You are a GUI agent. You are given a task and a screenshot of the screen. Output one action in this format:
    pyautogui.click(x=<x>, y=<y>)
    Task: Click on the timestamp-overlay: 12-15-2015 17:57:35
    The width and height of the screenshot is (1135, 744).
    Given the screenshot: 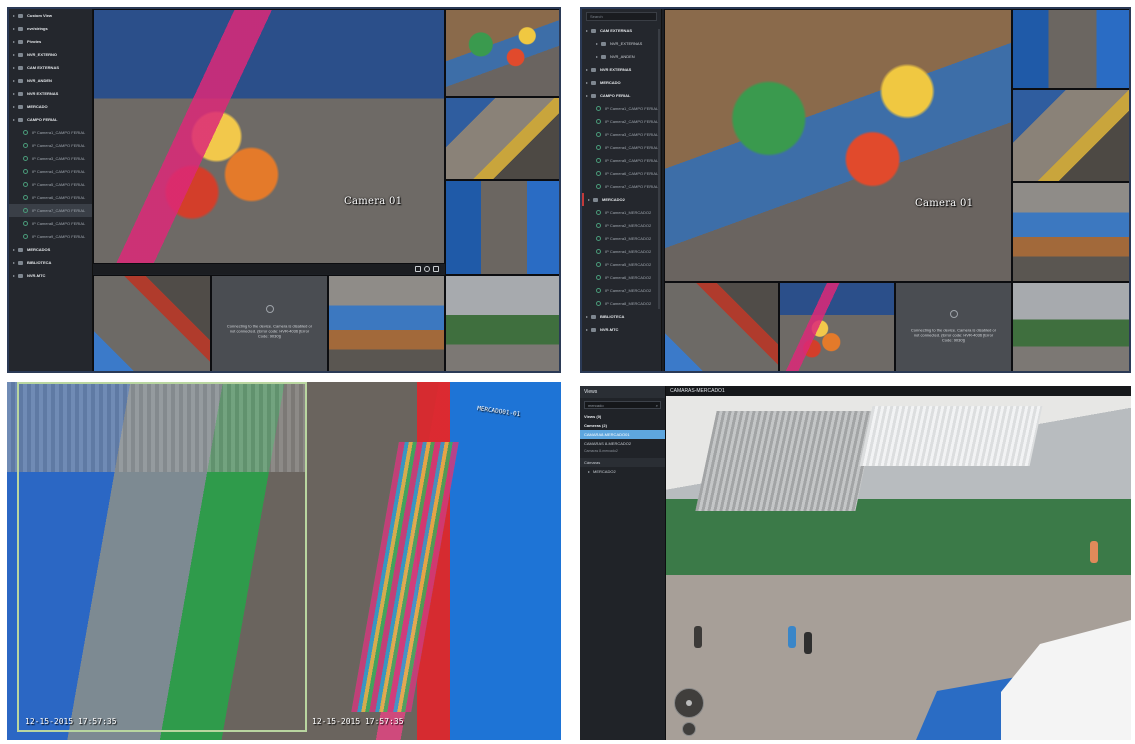 What is the action you would take?
    pyautogui.click(x=358, y=721)
    